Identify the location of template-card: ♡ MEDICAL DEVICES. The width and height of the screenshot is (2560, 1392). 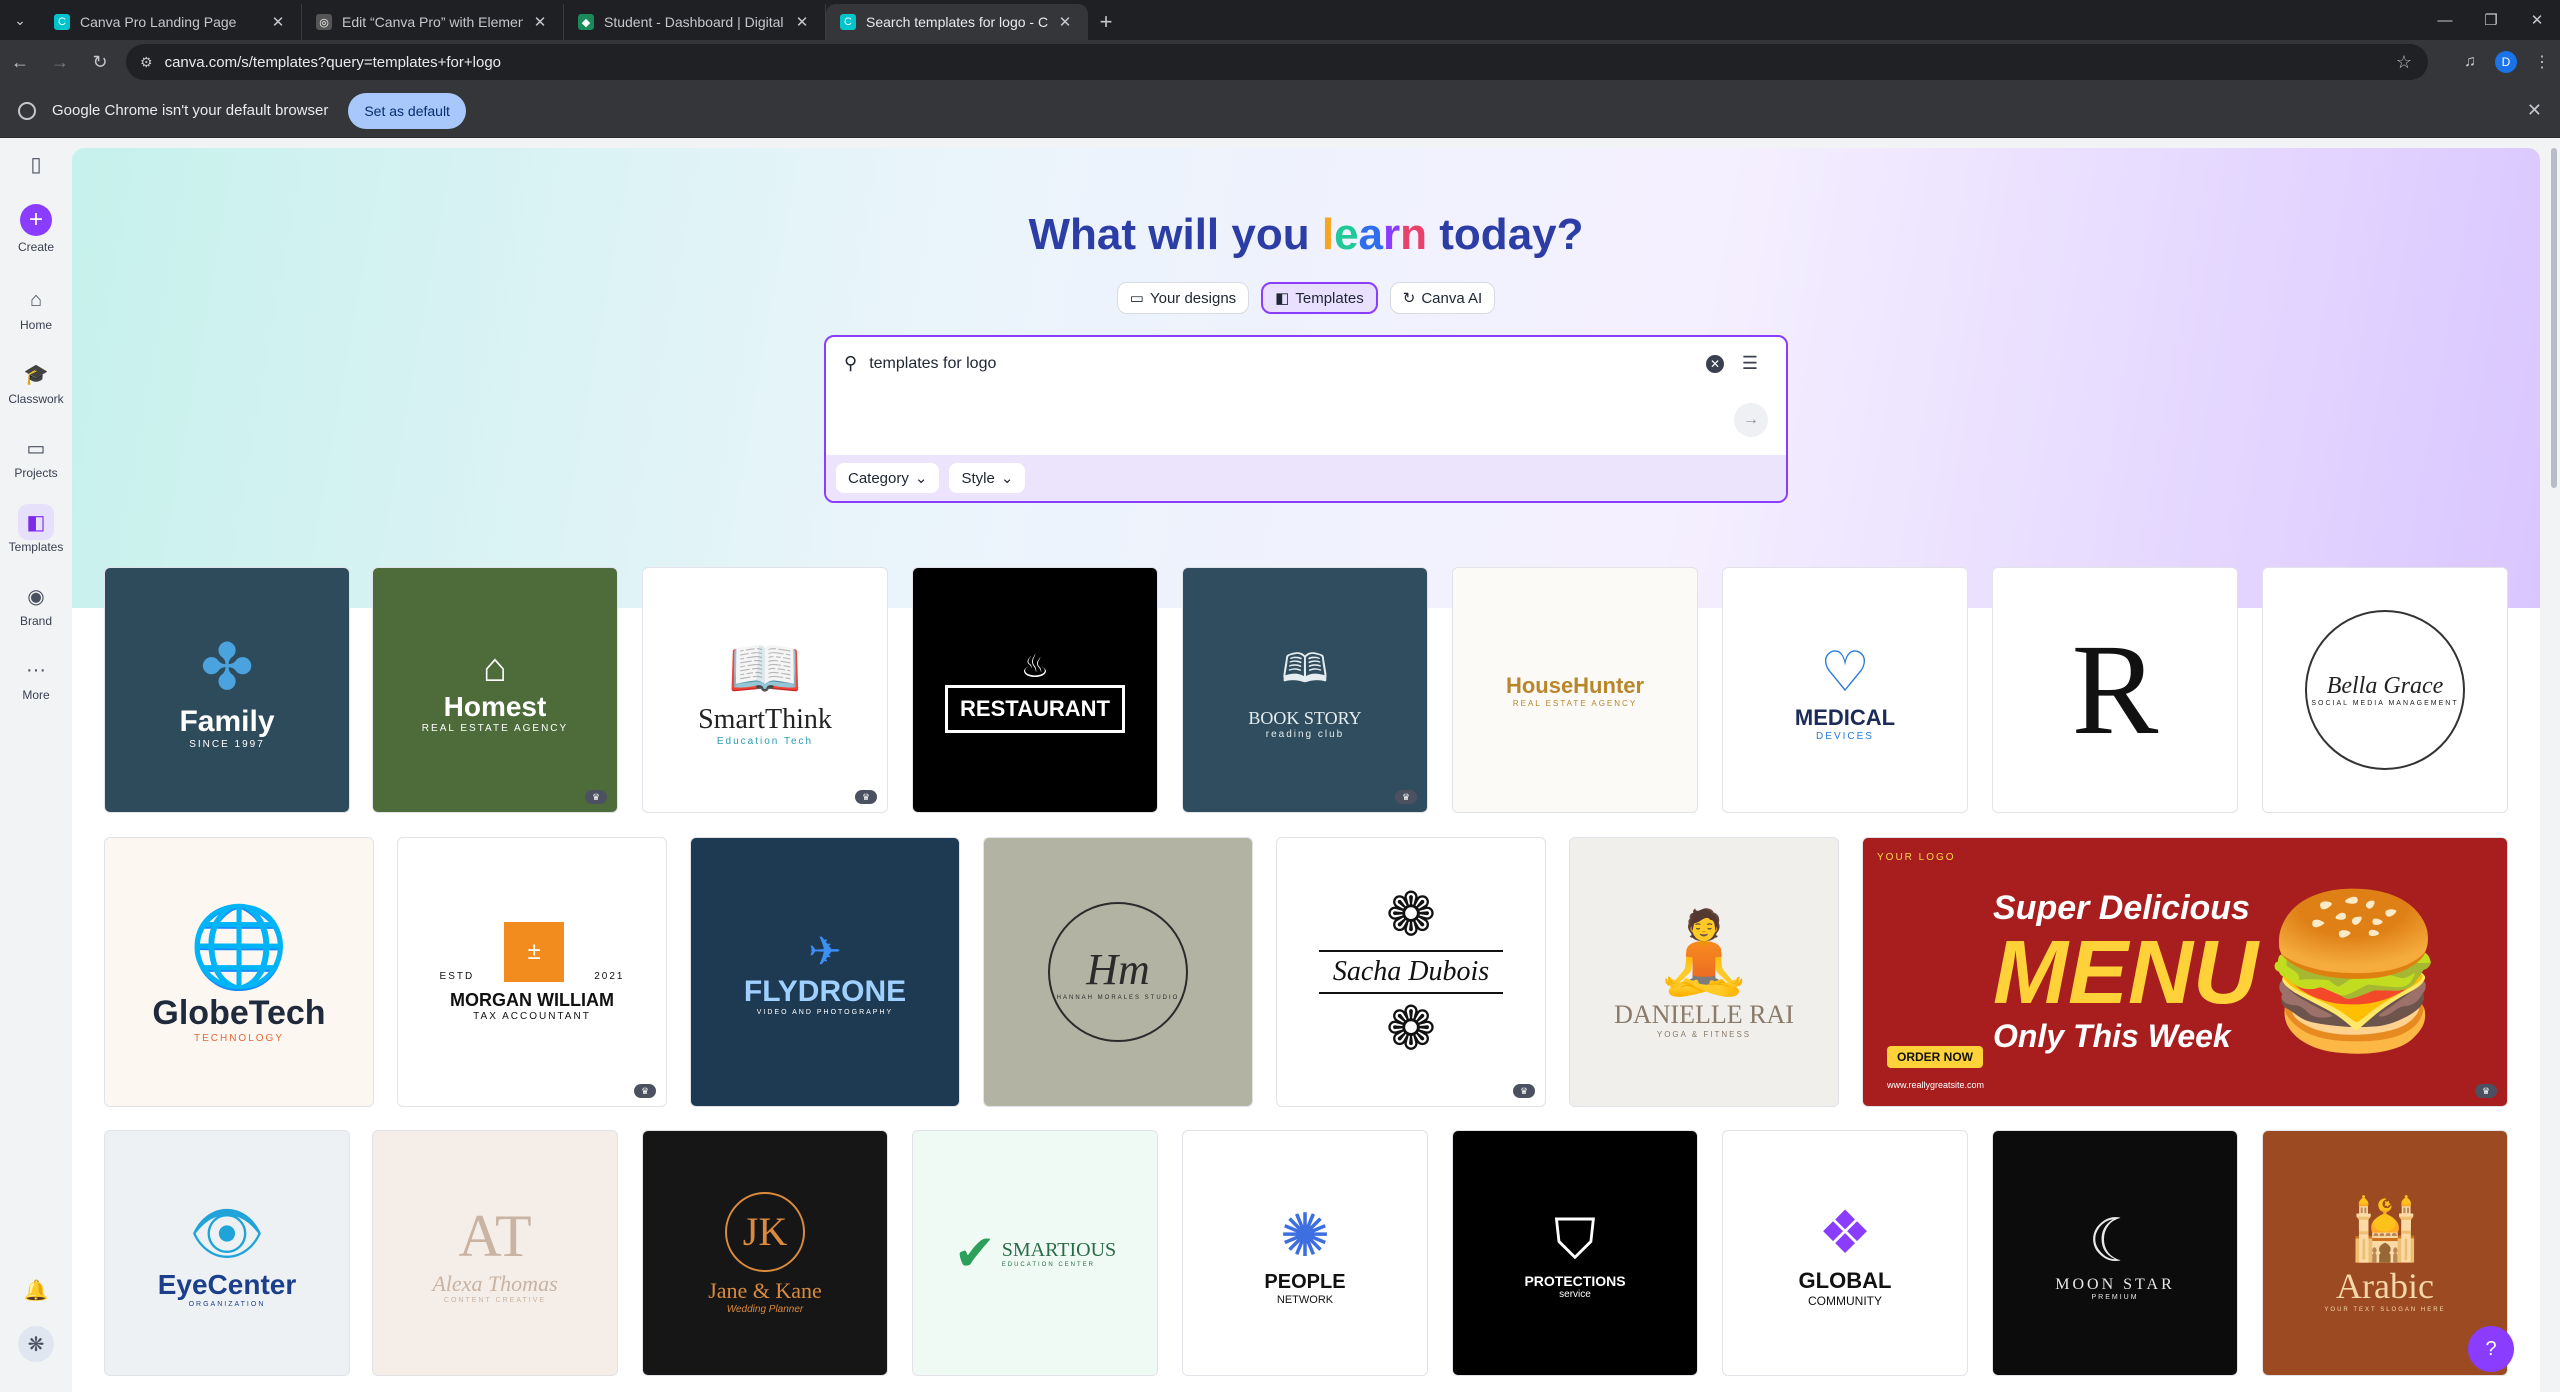
(1845, 690).